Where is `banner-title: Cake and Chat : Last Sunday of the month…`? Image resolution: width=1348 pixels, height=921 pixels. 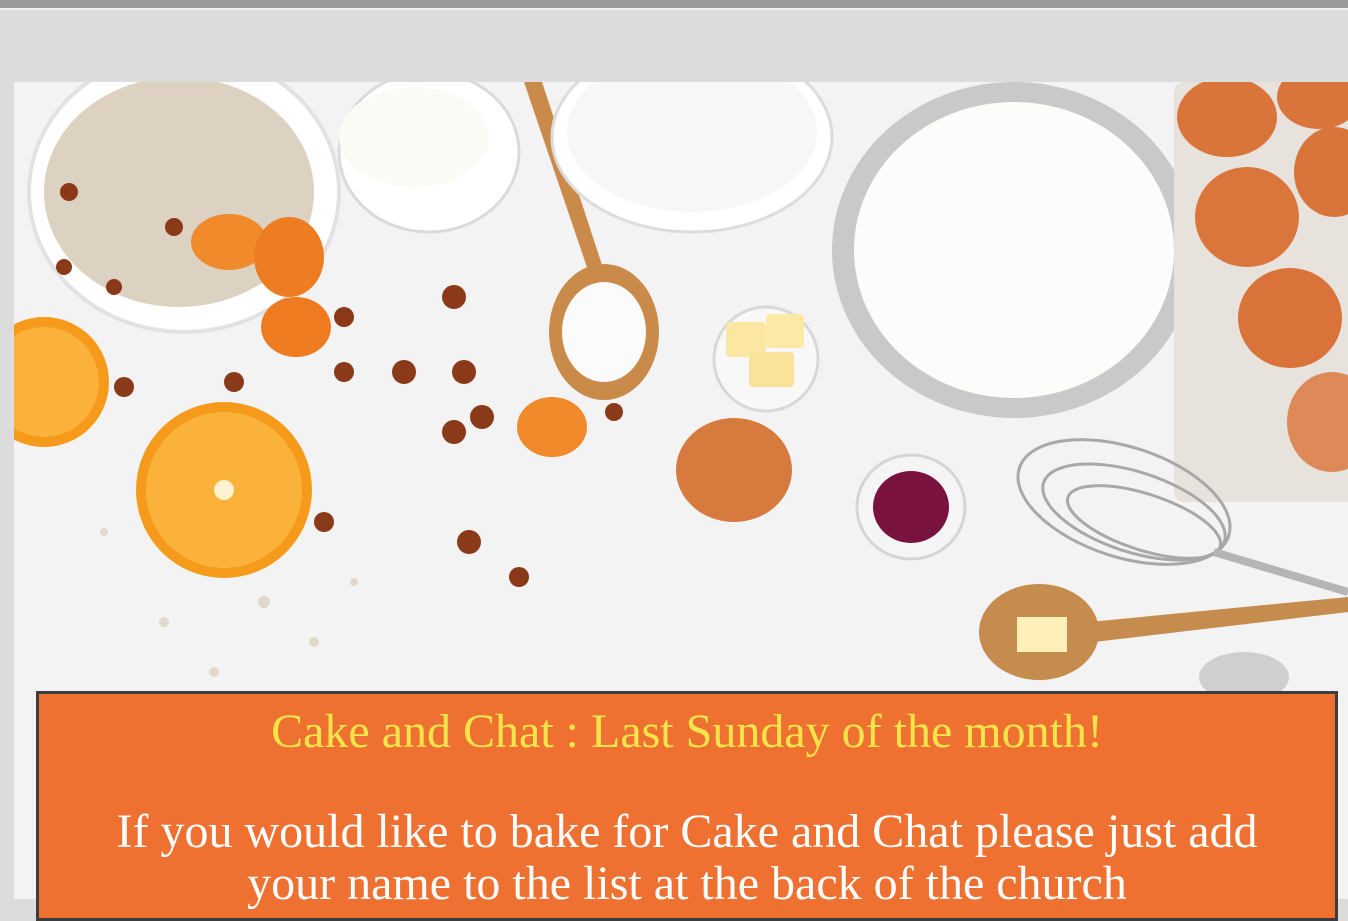 banner-title: Cake and Chat : Last Sunday of the month… is located at coordinates (687, 731).